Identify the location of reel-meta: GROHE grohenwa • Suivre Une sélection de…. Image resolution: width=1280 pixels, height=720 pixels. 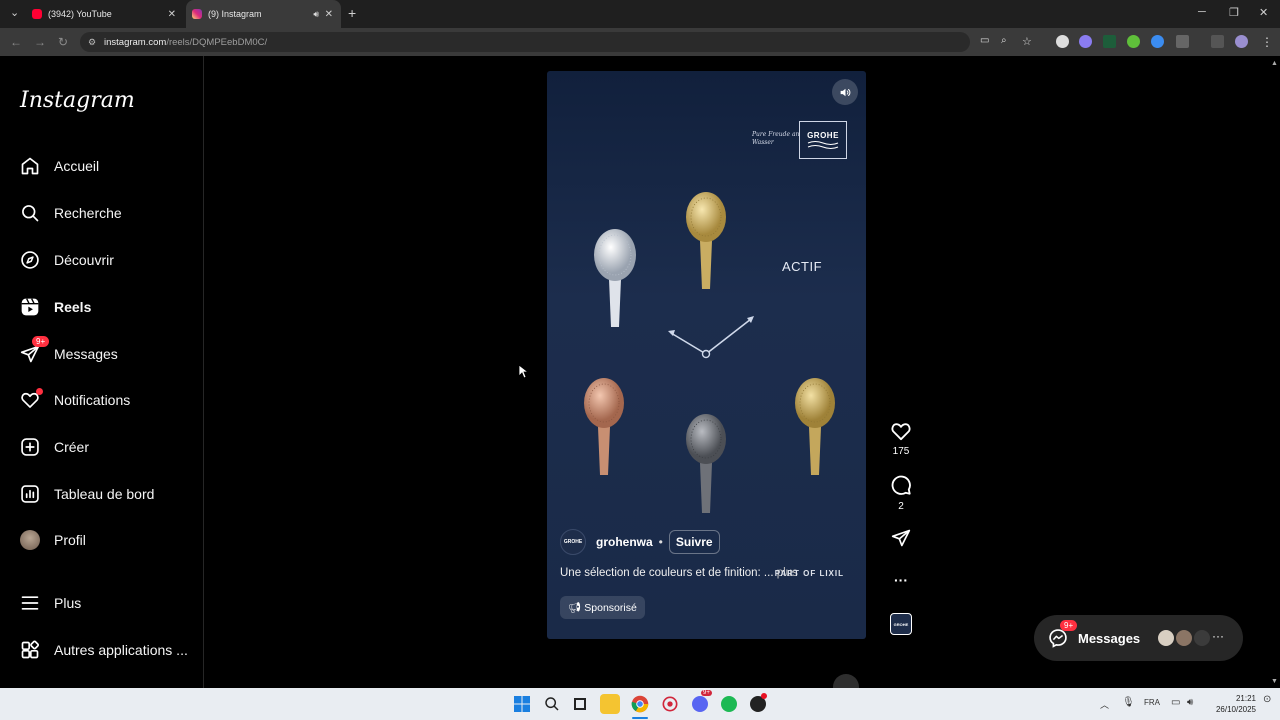
(706, 584).